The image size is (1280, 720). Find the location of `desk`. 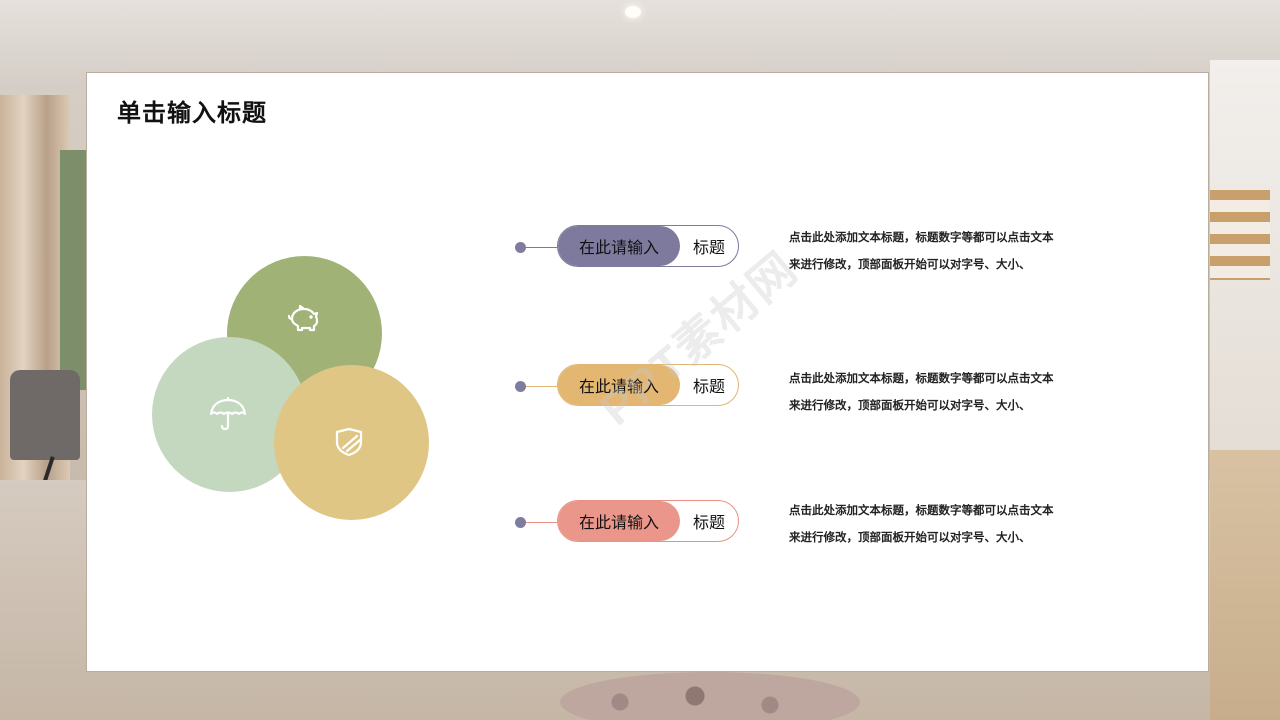

desk is located at coordinates (1245, 585).